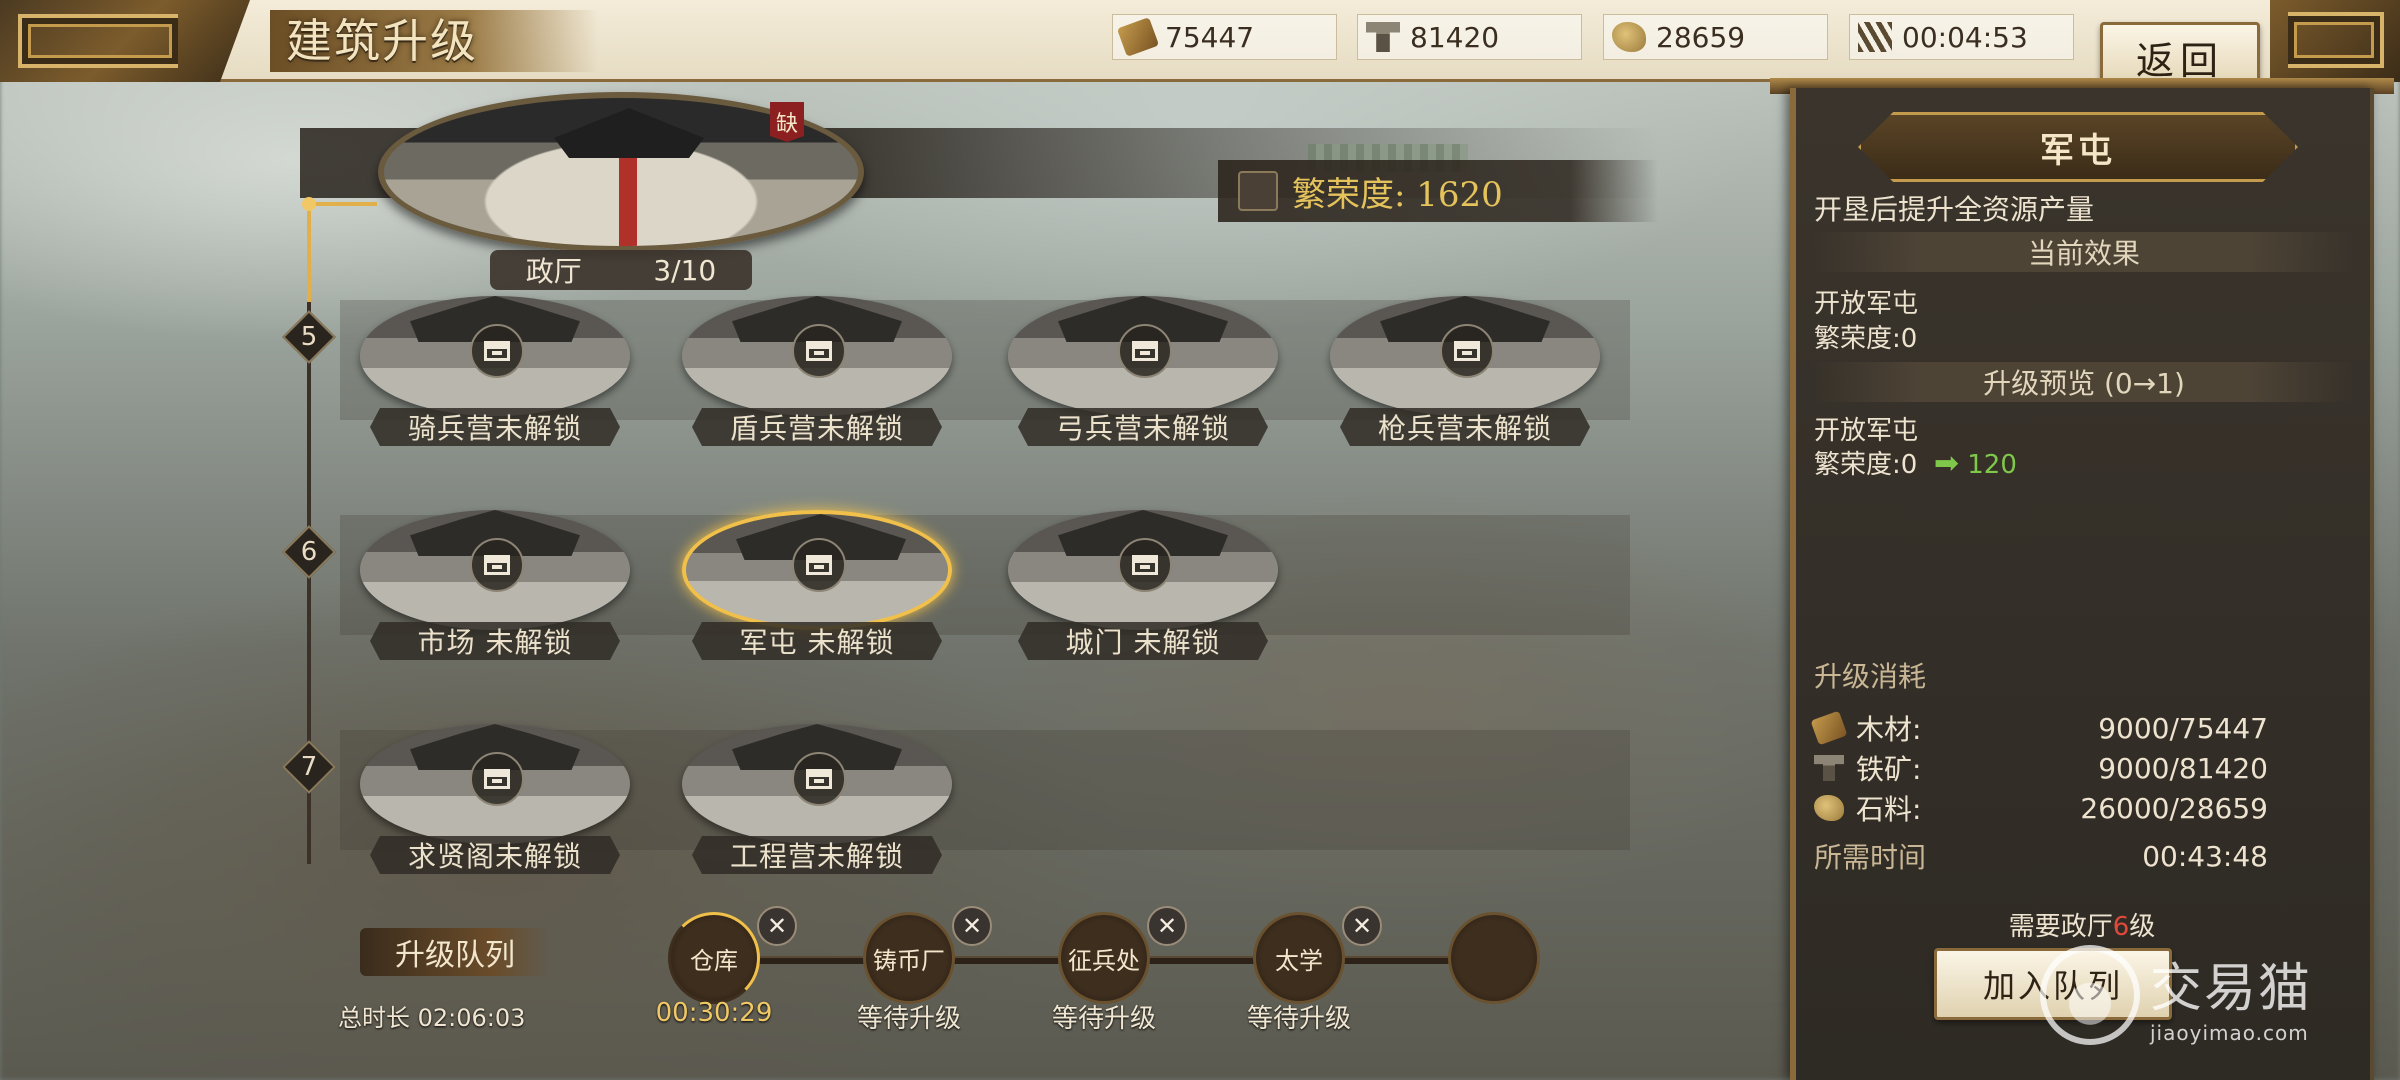 The height and width of the screenshot is (1080, 2400). I want to click on preview-current-value: 繁荣度:0, so click(1866, 465).